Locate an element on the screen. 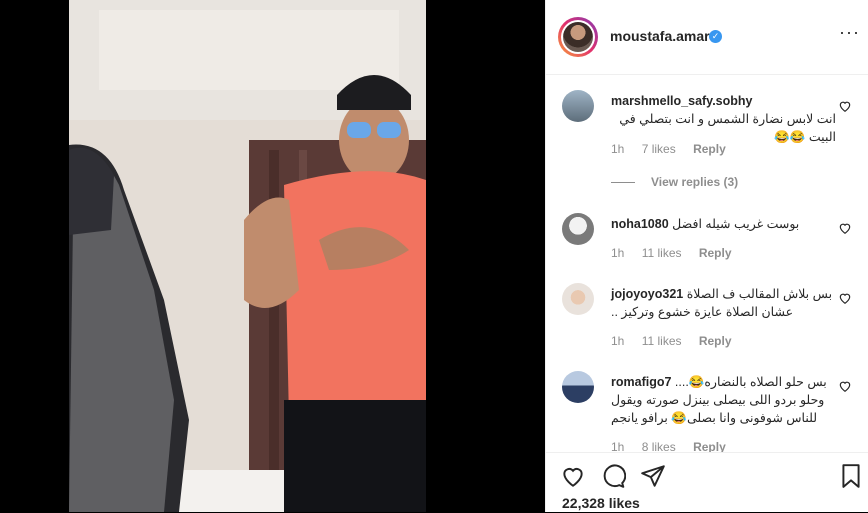 This screenshot has width=868, height=513. comment-username: noha1080 is located at coordinates (640, 224).